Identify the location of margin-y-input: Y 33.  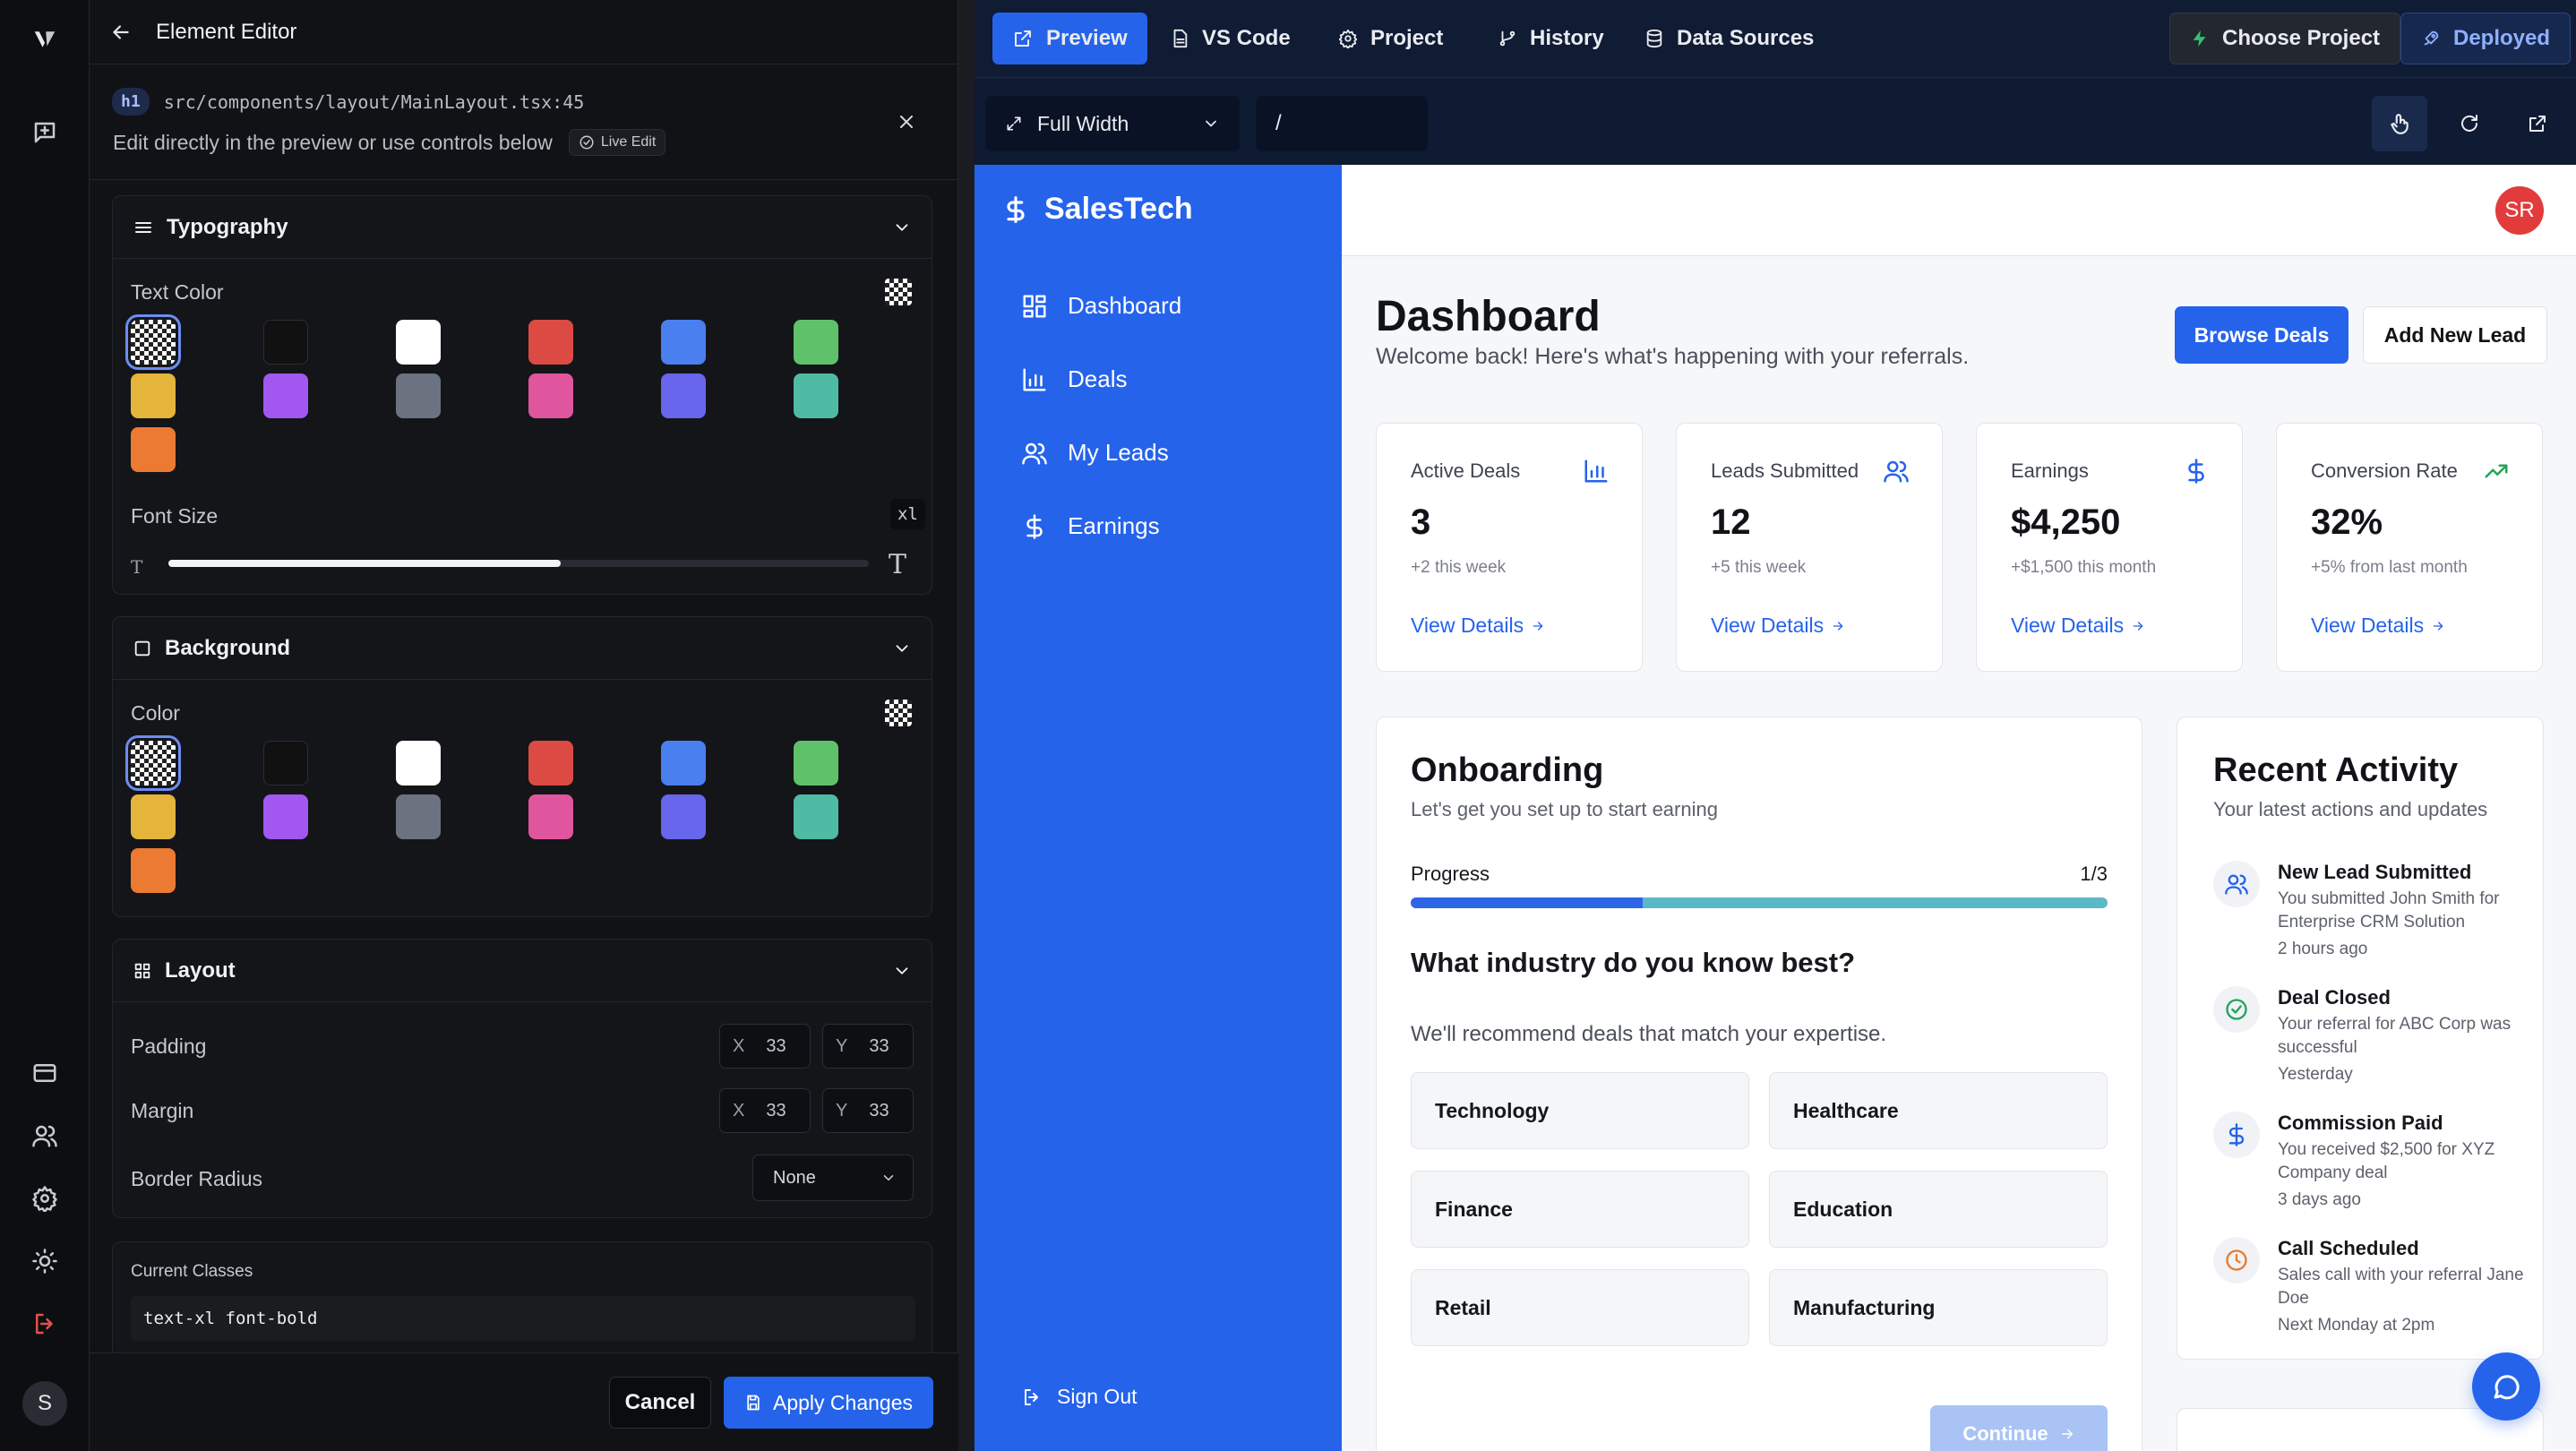
(868, 1110).